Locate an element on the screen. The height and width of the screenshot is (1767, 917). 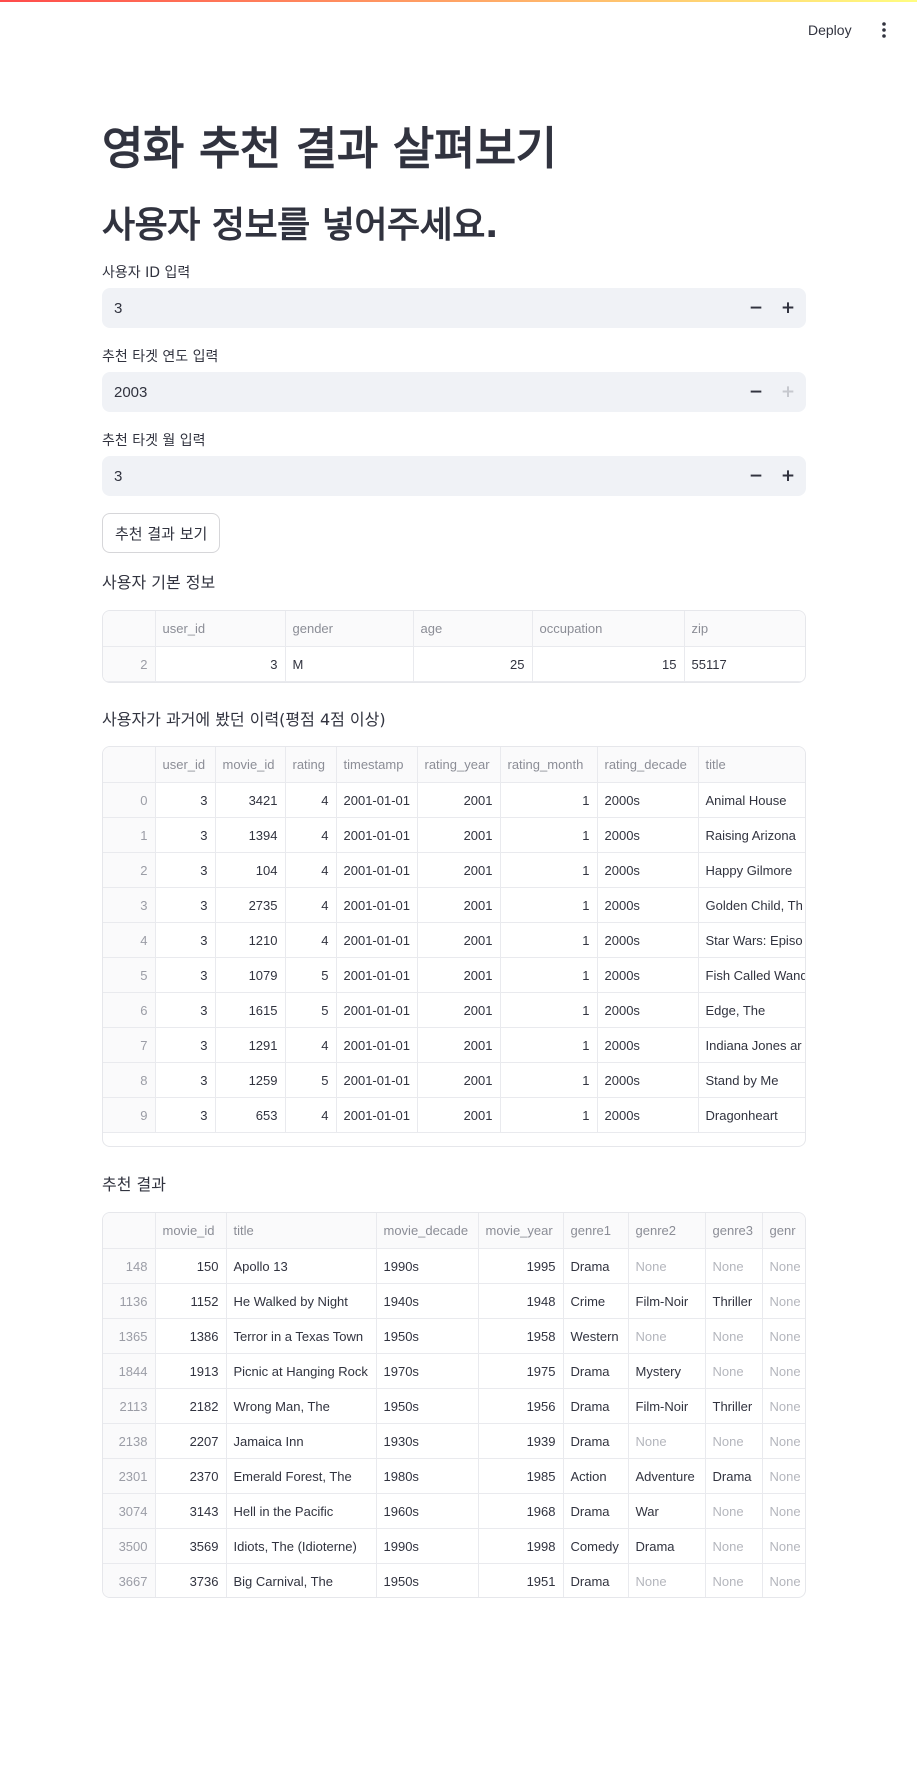
table-cell: Thriller is located at coordinates (734, 1406).